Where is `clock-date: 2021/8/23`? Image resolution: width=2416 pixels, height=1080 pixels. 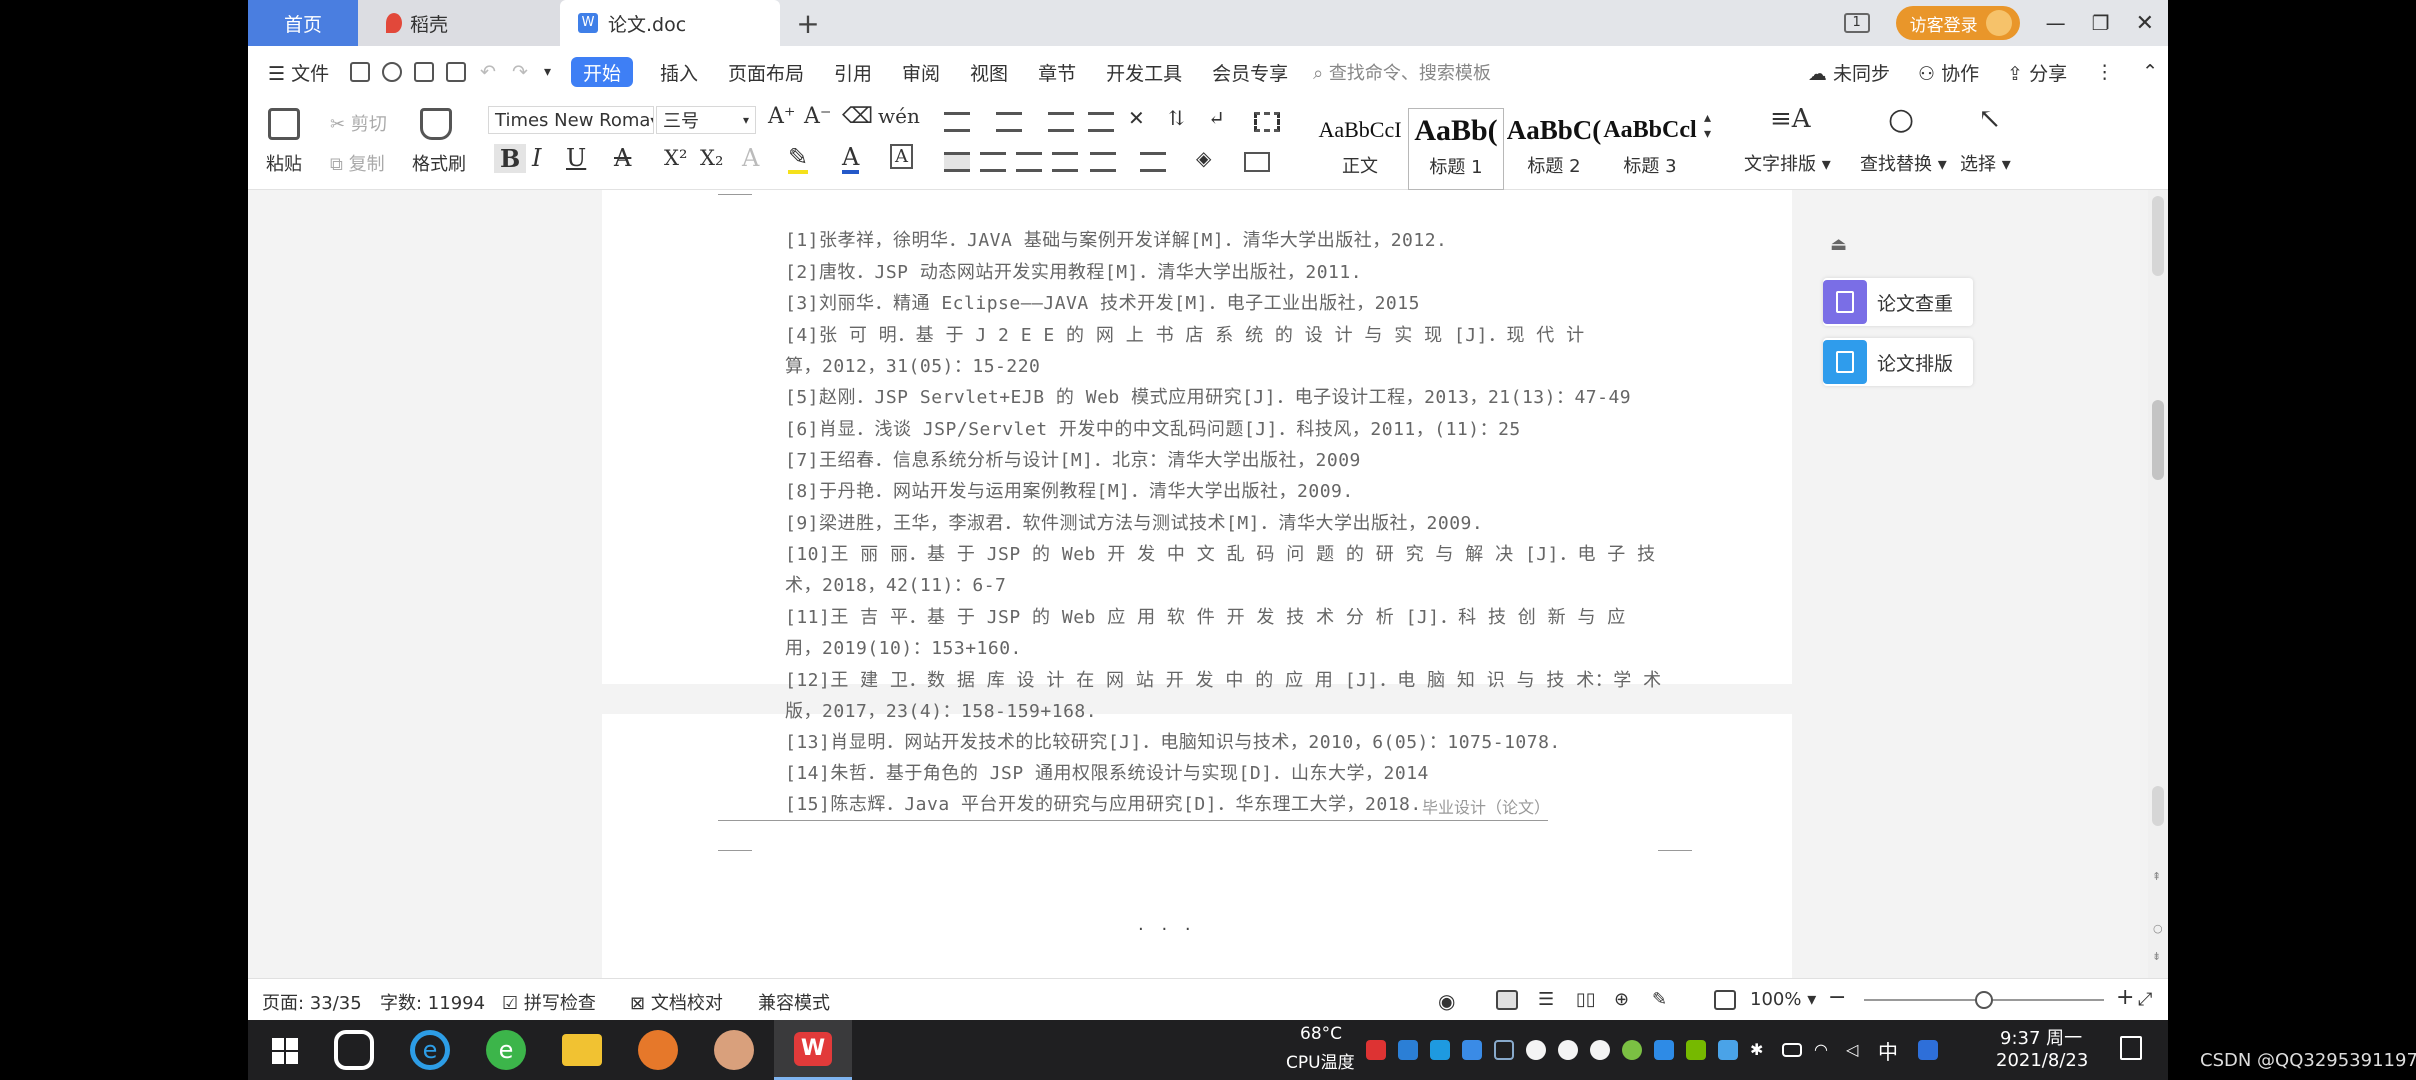 clock-date: 2021/8/23 is located at coordinates (2042, 1060).